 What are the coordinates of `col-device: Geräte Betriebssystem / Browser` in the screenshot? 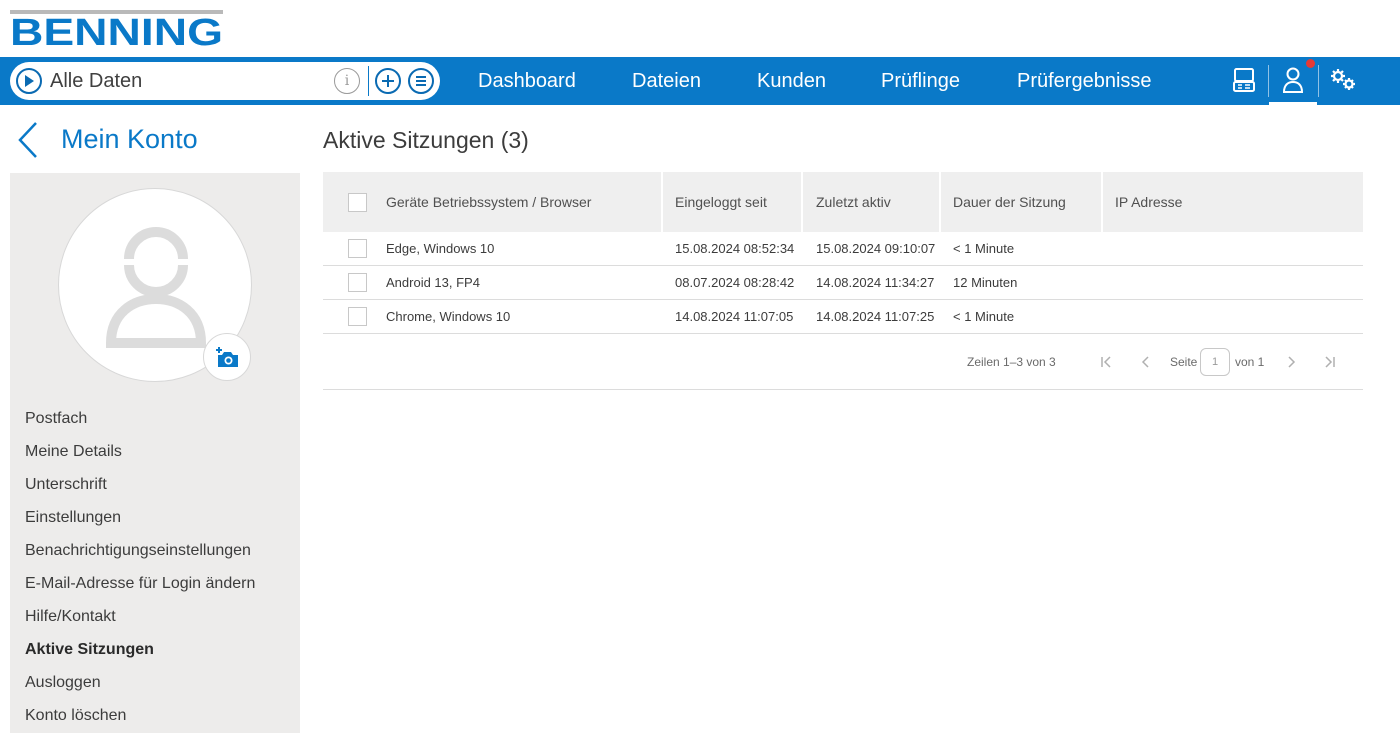 It's located at (518, 202).